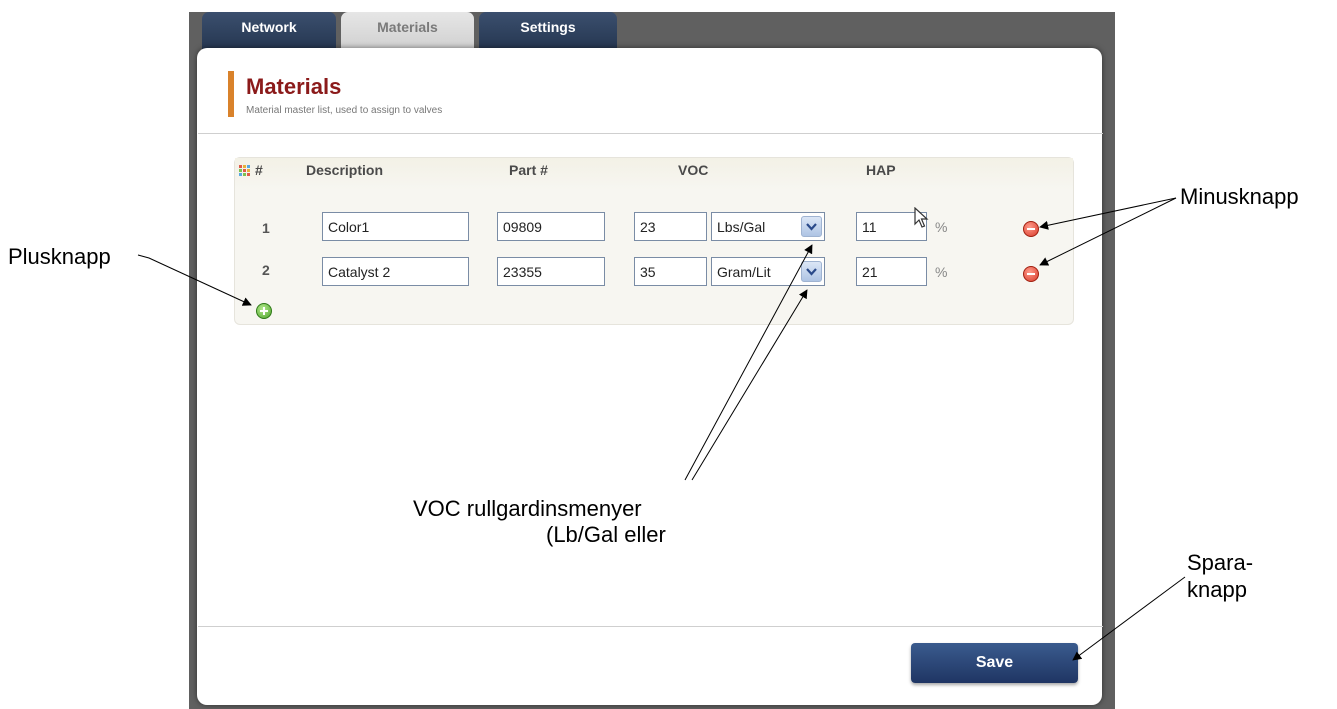 The width and height of the screenshot is (1337, 709). I want to click on arrow-plus, so click(194, 280).